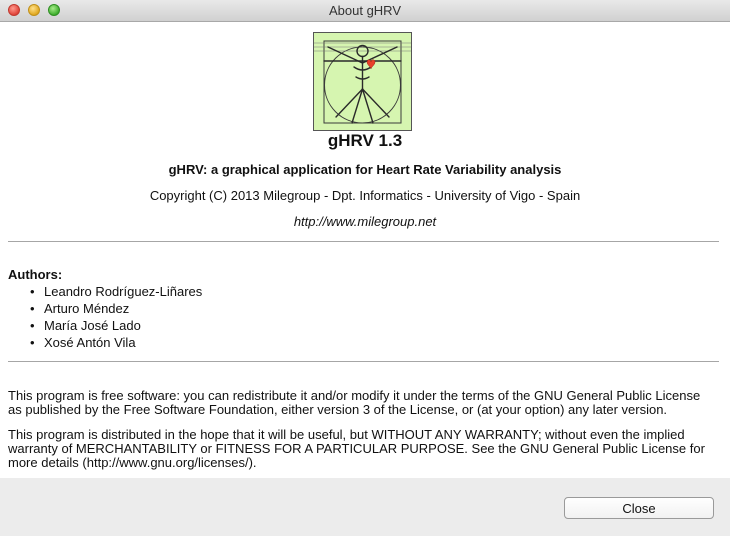 This screenshot has height=536, width=730. I want to click on list-item: • Arturo Méndez, so click(116, 308).